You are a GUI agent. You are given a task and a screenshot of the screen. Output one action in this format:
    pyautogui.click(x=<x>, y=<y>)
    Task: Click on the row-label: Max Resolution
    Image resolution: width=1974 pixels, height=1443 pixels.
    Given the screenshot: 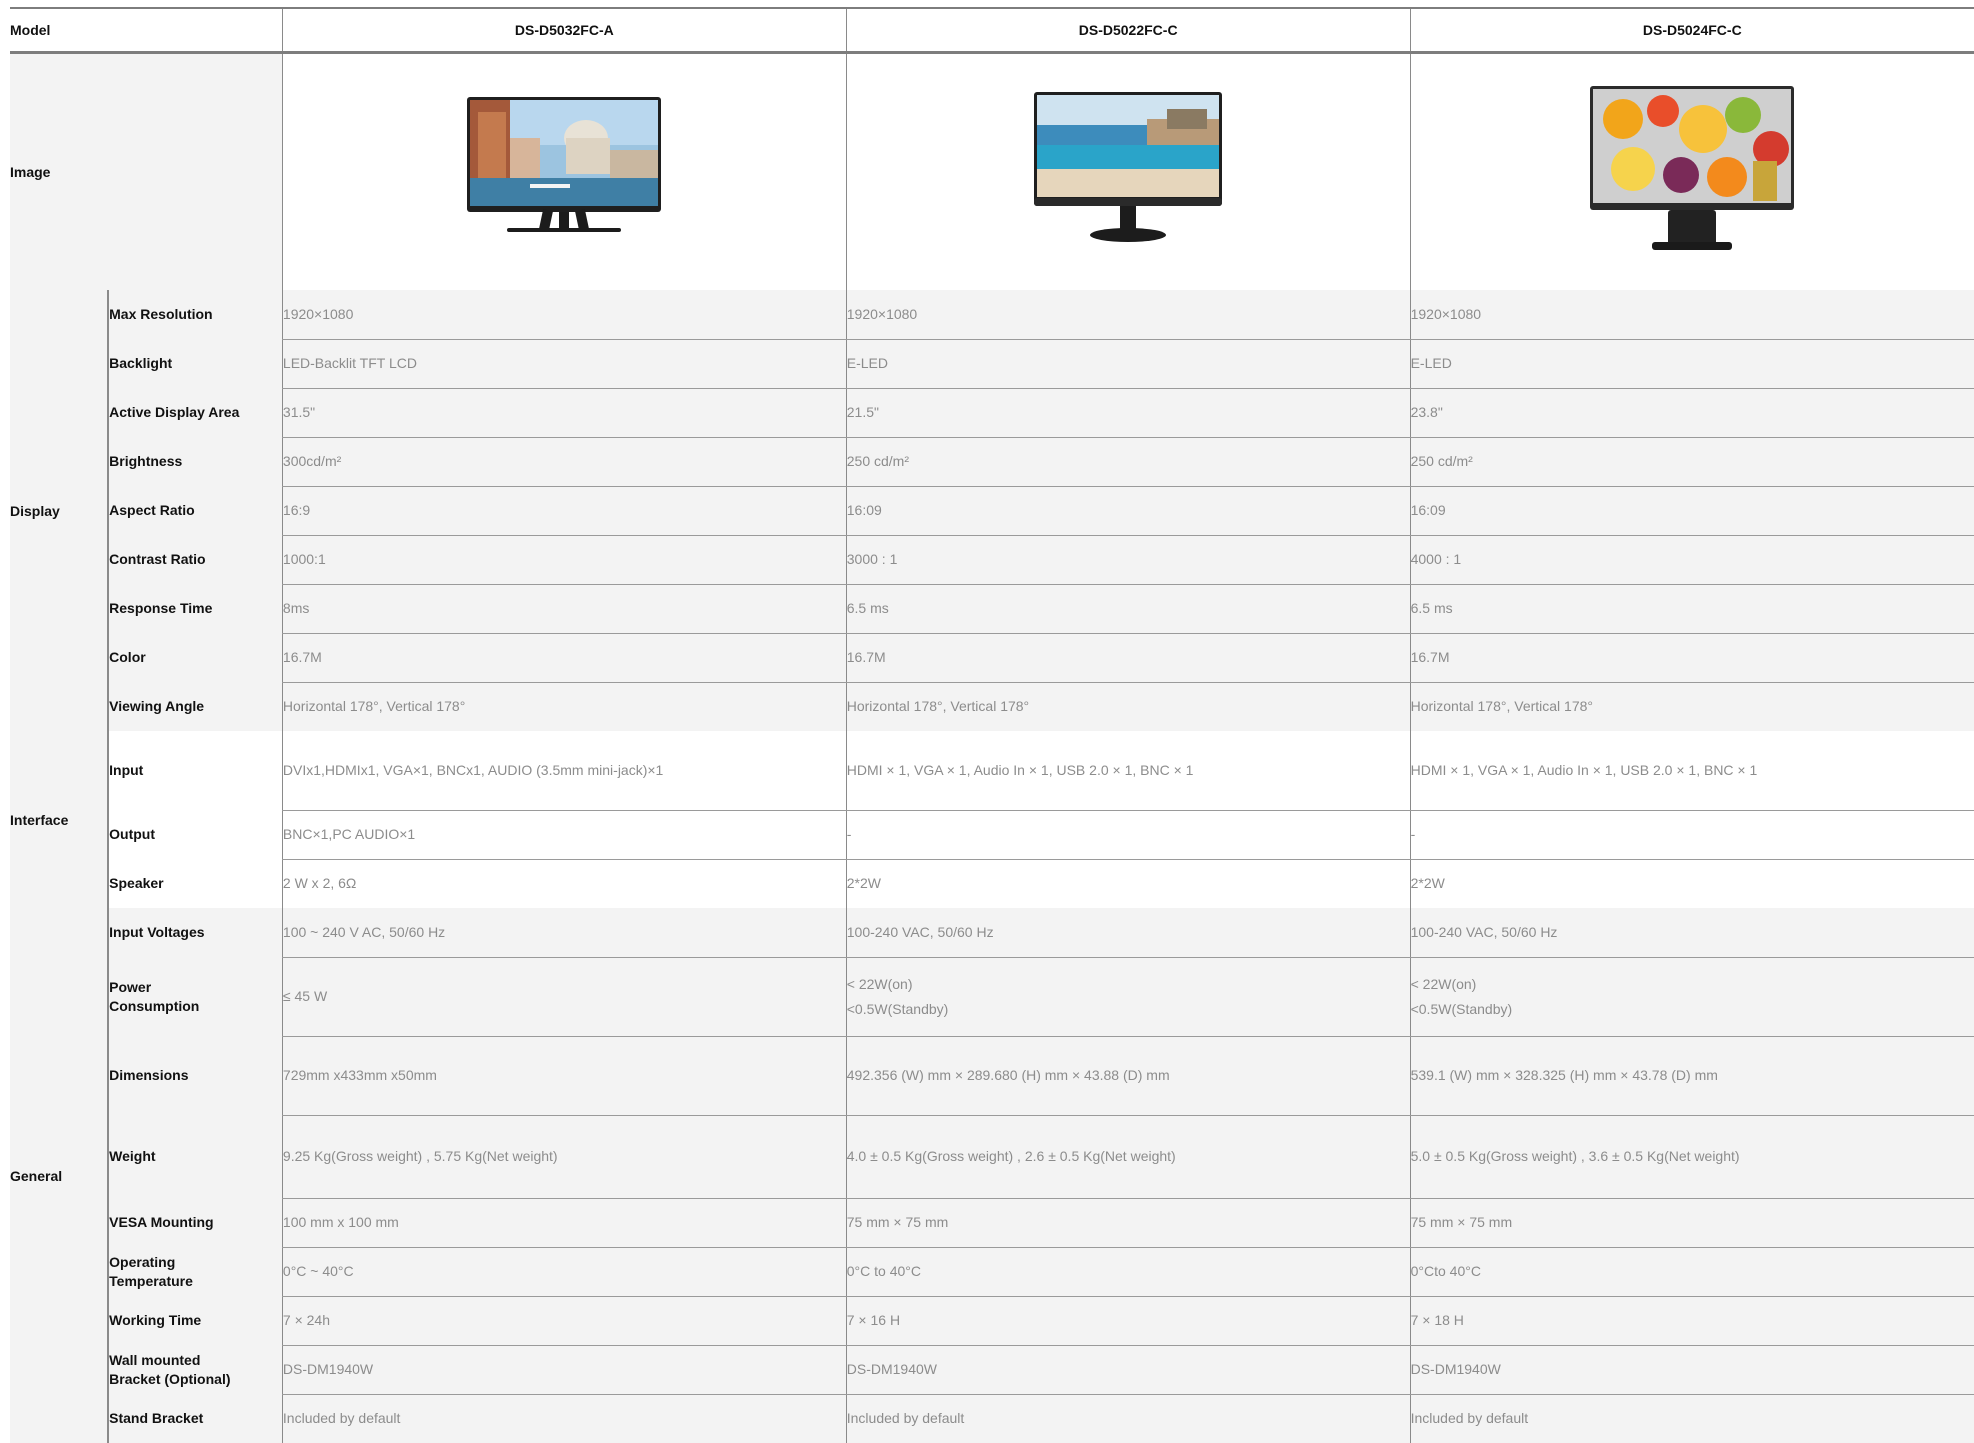 What is the action you would take?
    pyautogui.click(x=195, y=314)
    